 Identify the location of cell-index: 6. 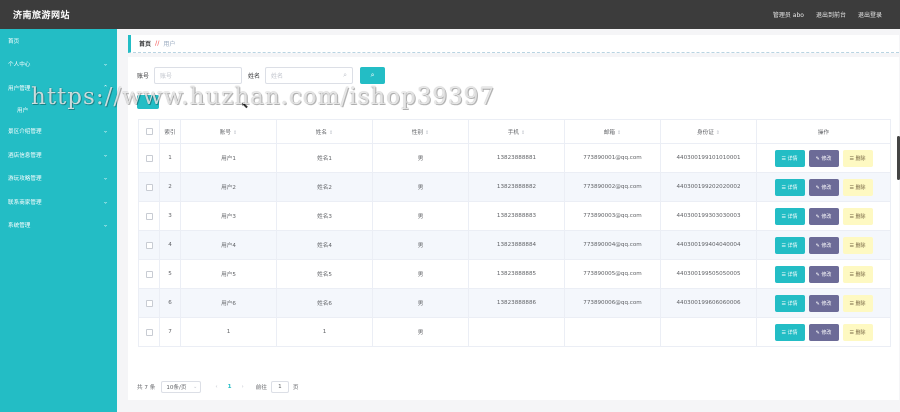
(170, 303).